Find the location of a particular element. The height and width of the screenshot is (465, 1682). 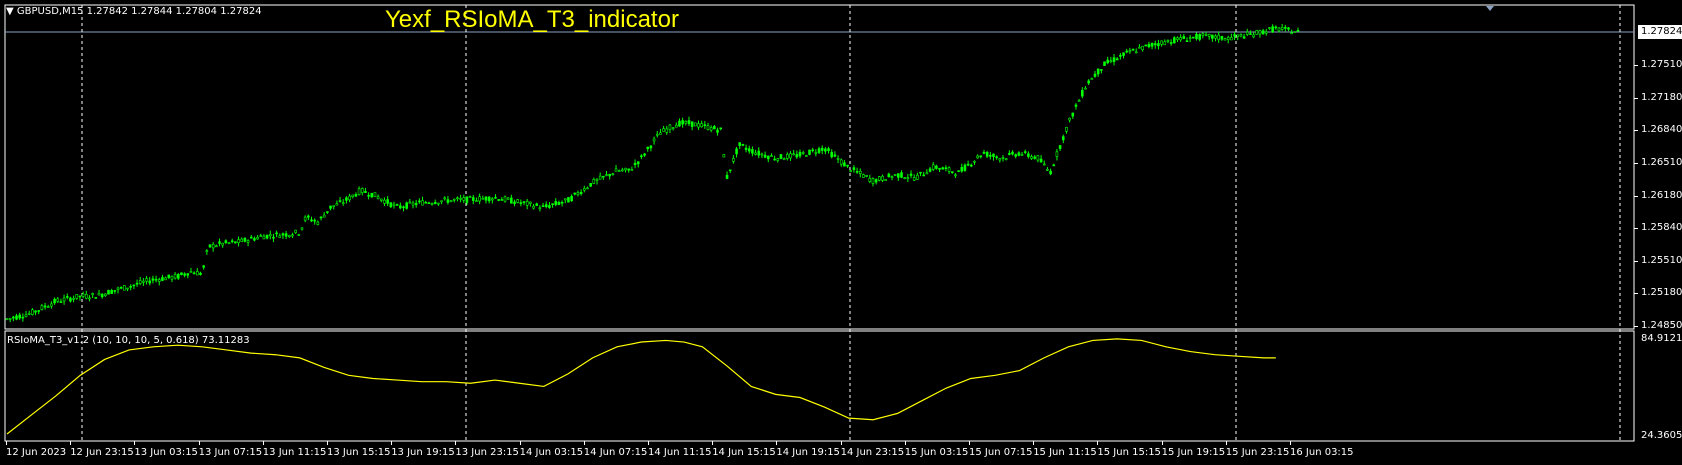

price-axis-label: 1.25180 is located at coordinates (1661, 293).